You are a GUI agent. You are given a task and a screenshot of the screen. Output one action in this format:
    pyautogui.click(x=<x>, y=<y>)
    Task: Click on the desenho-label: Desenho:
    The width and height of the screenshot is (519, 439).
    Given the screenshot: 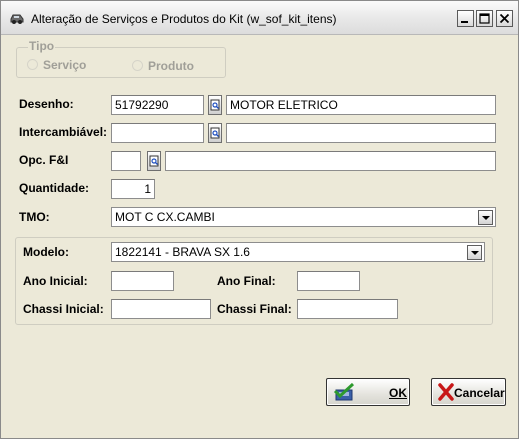 What is the action you would take?
    pyautogui.click(x=46, y=104)
    